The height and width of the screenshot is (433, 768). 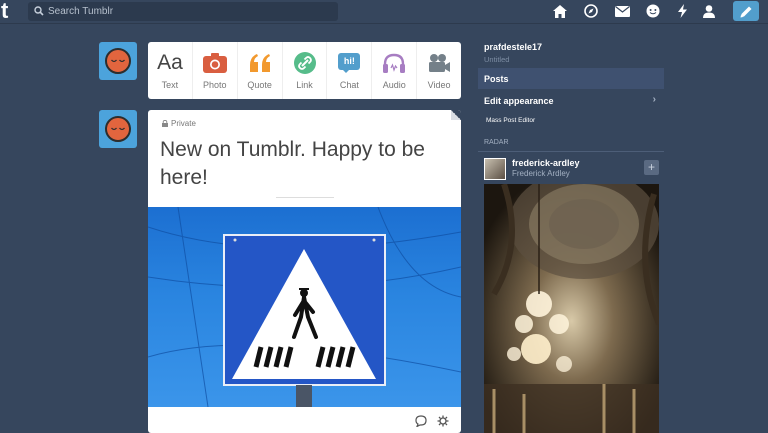 What do you see at coordinates (513, 53) in the screenshot?
I see `sidebar-blog-info: prafdestele17 Untitled` at bounding box center [513, 53].